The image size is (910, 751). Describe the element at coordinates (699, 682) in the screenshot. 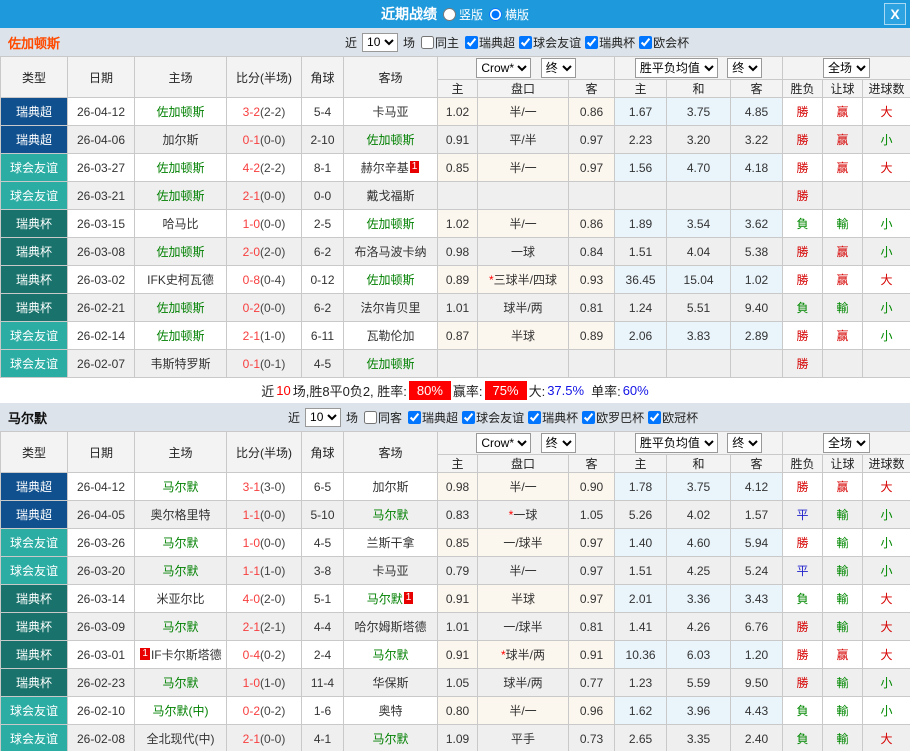

I see `avg-draw-cell: 5.59` at that location.